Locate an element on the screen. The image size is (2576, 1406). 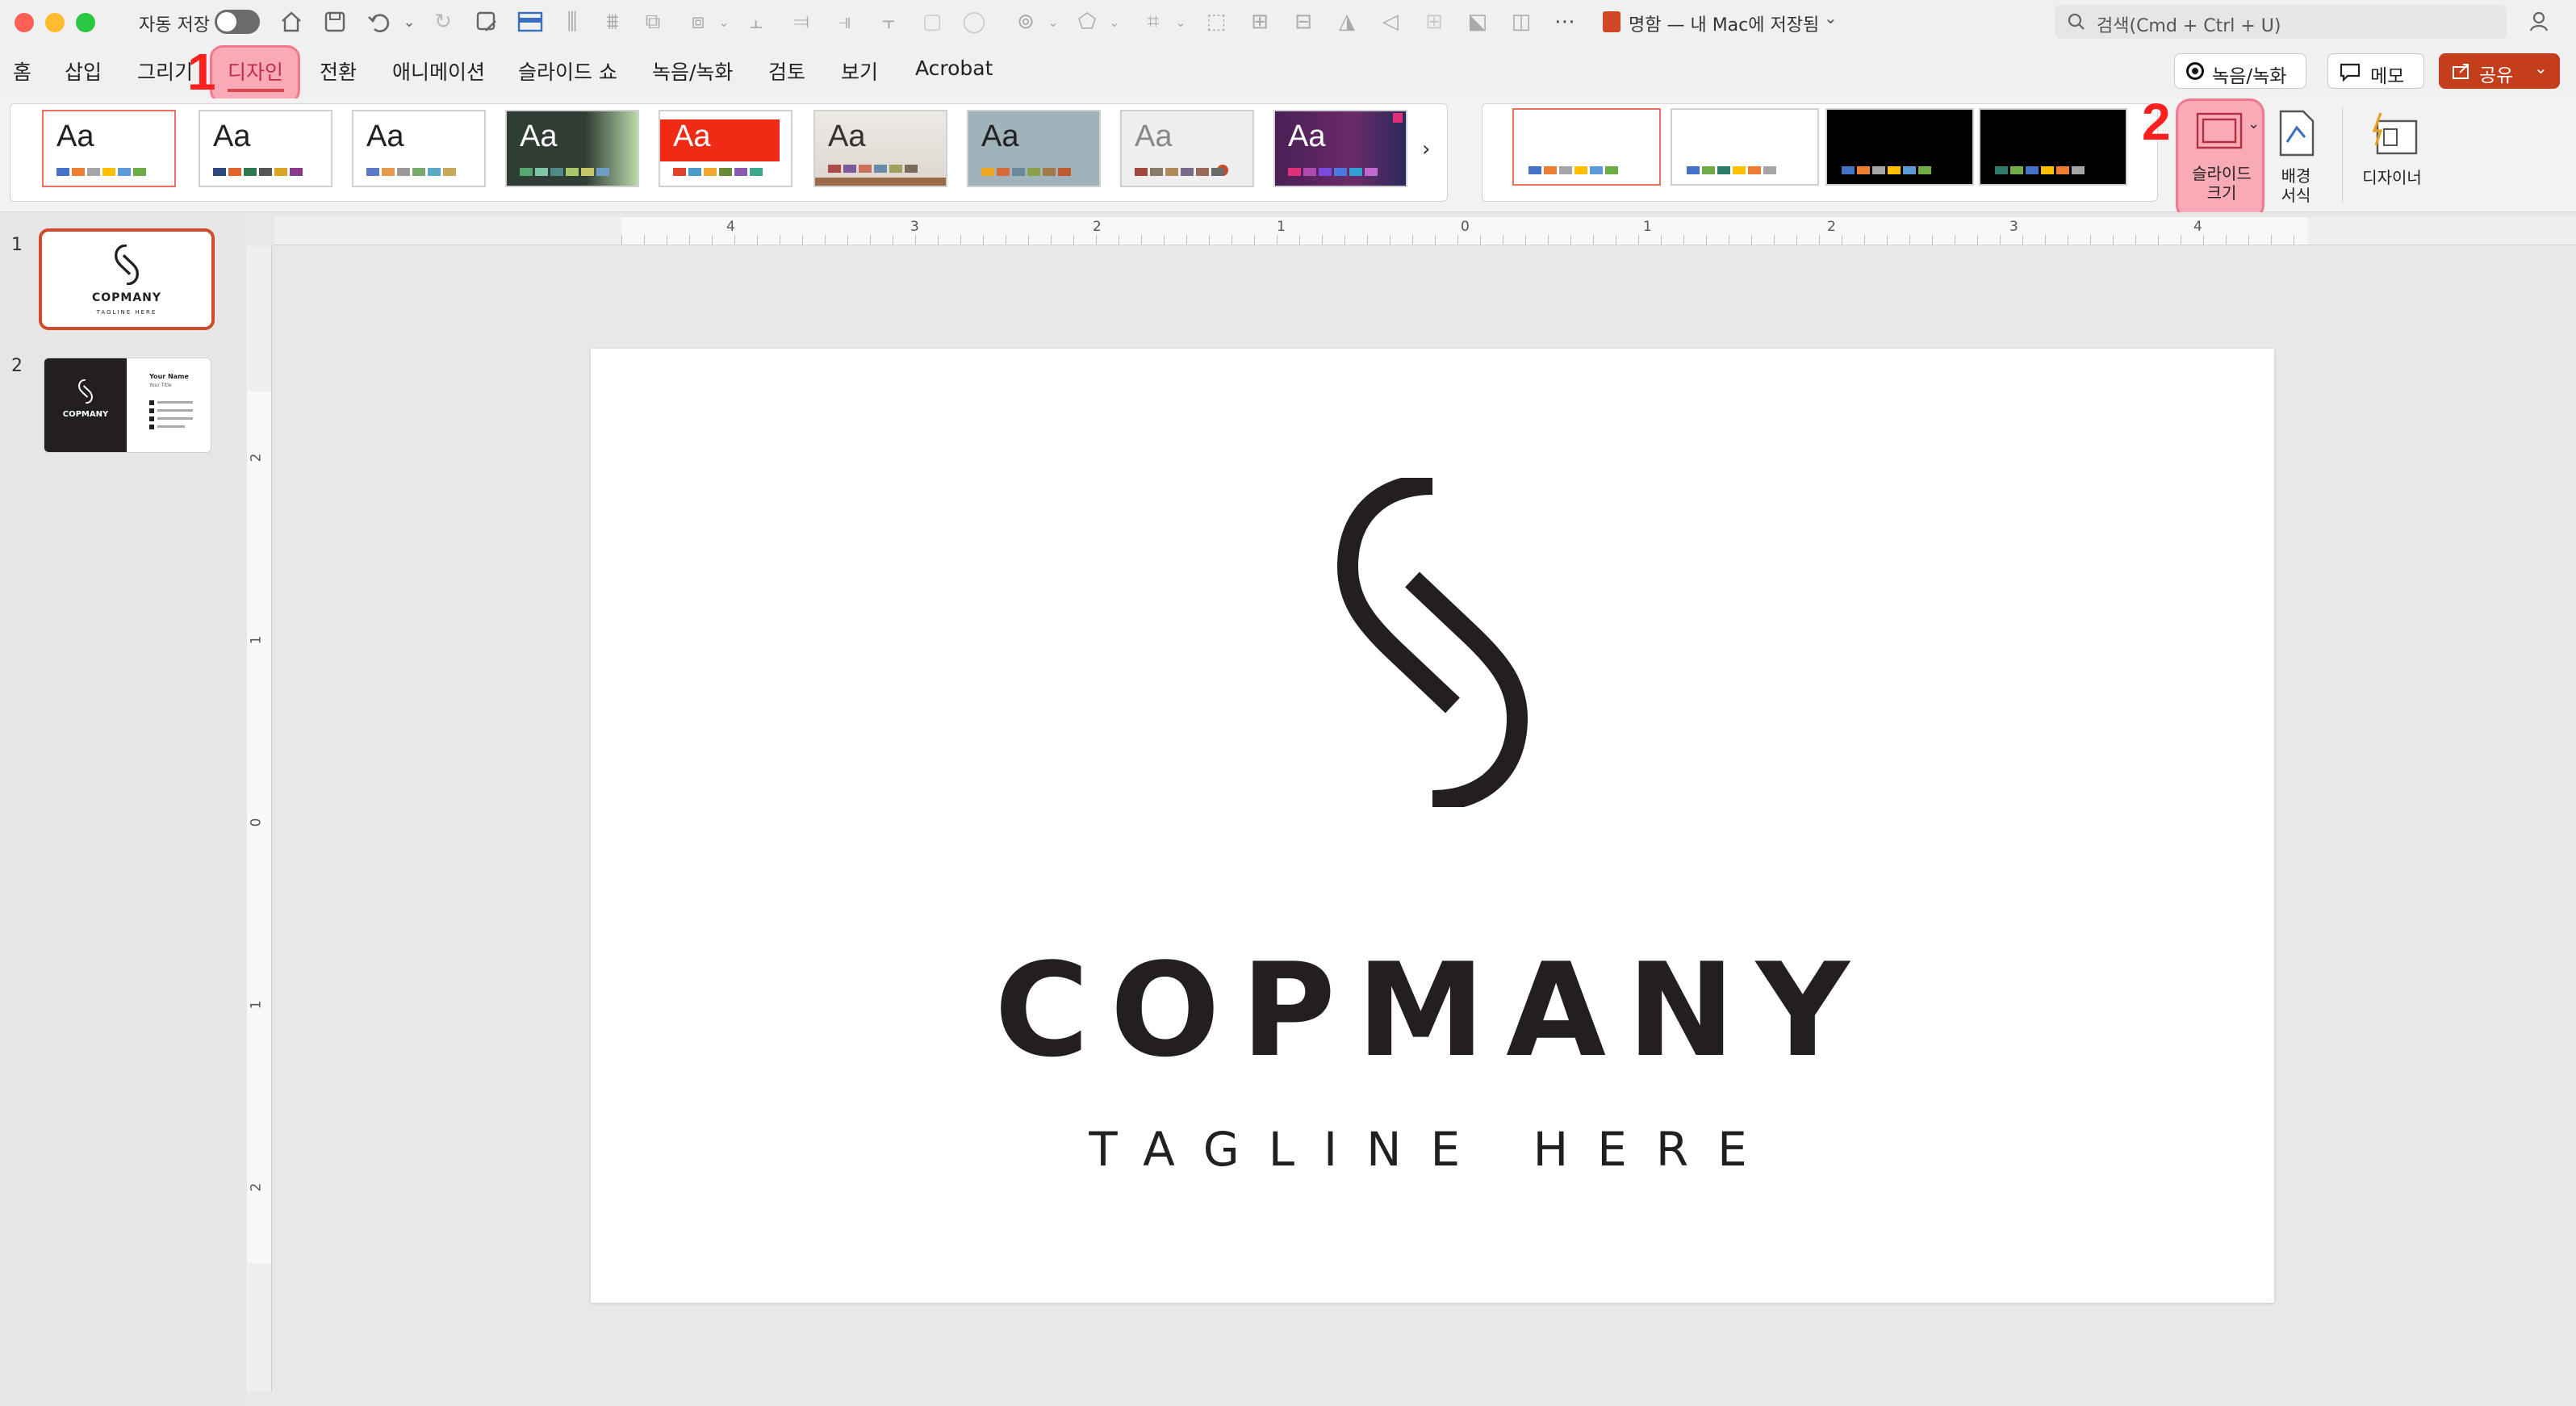
align-center-icon: ⫼ is located at coordinates (572, 22).